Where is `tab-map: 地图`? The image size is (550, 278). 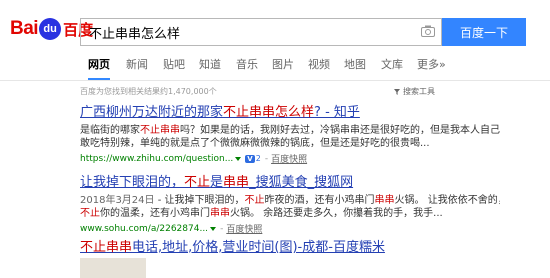 tab-map: 地图 is located at coordinates (355, 68).